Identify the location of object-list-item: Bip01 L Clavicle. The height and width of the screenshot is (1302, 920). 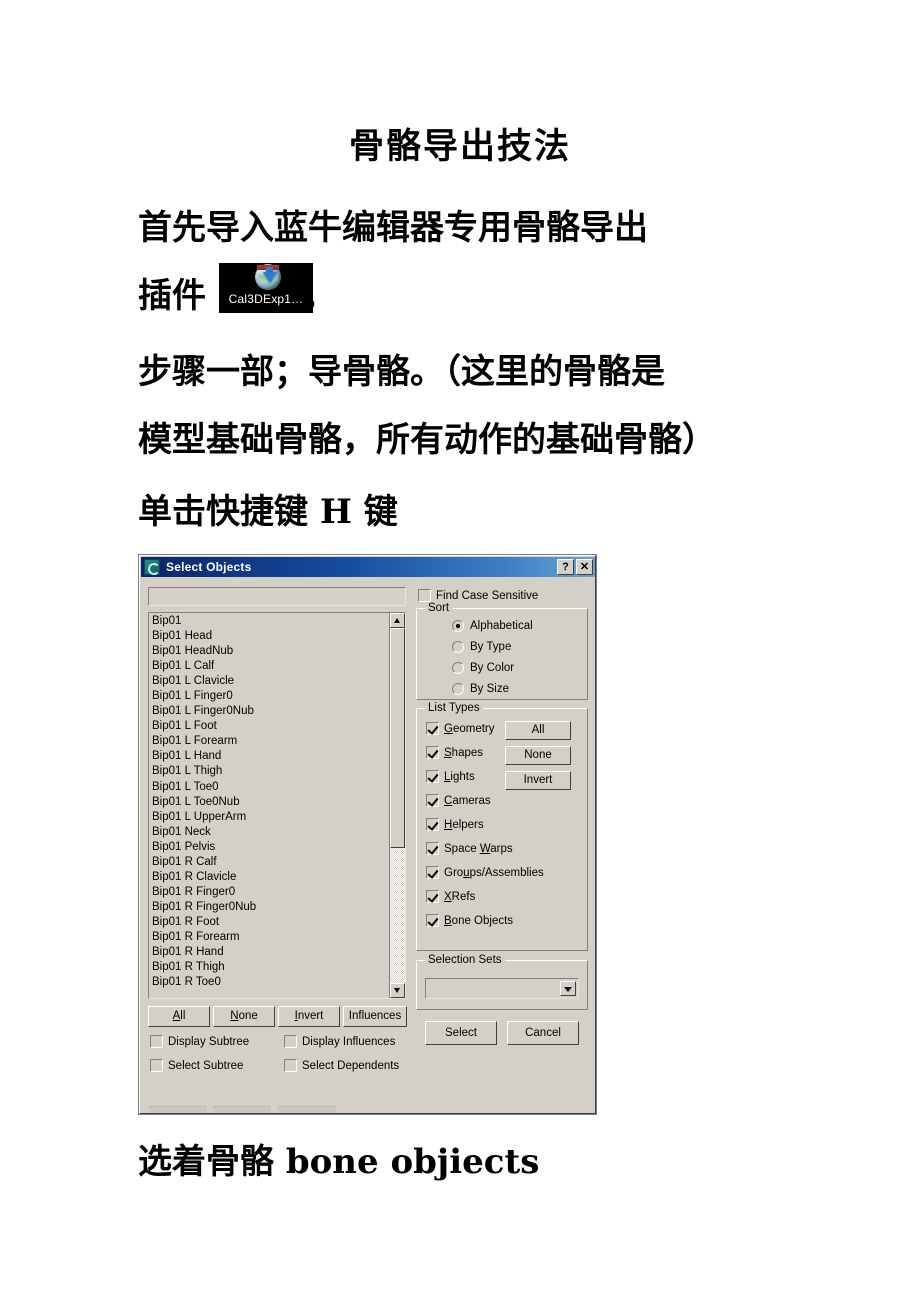
(265, 681).